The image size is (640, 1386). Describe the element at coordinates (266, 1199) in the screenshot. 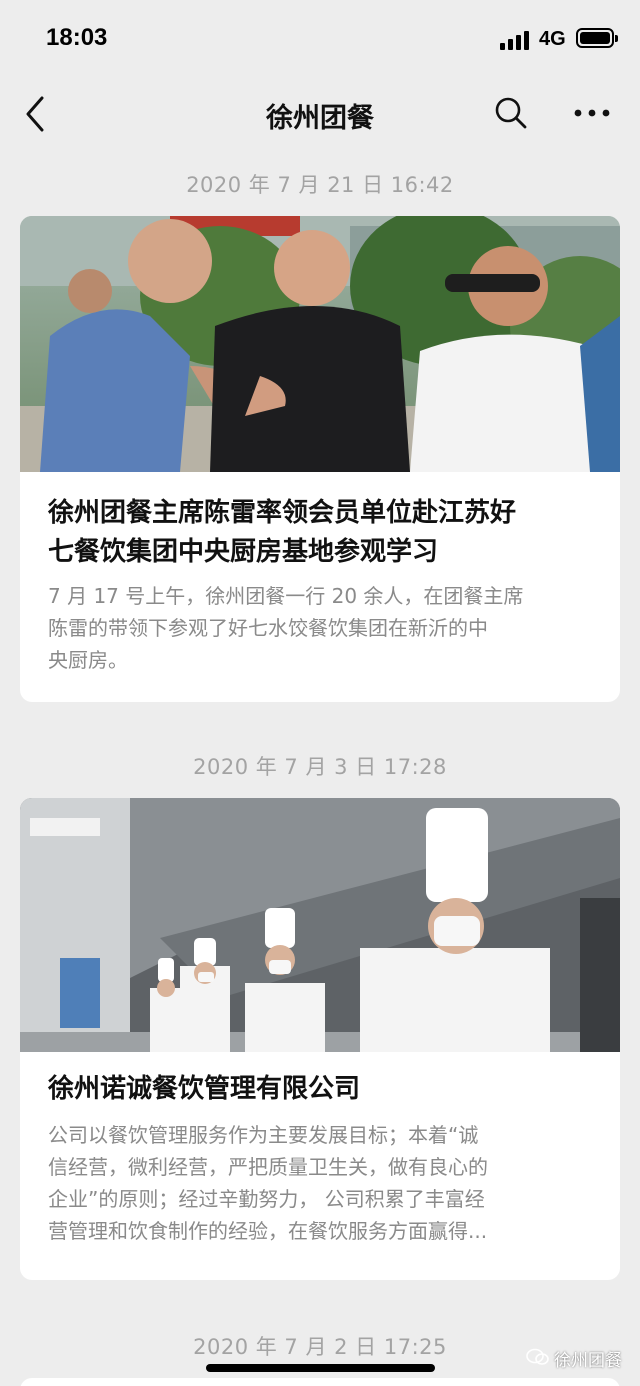

I see `article-summary-line: 企业”的原则；经过辛勤努力， 公司积累了丰富经` at that location.